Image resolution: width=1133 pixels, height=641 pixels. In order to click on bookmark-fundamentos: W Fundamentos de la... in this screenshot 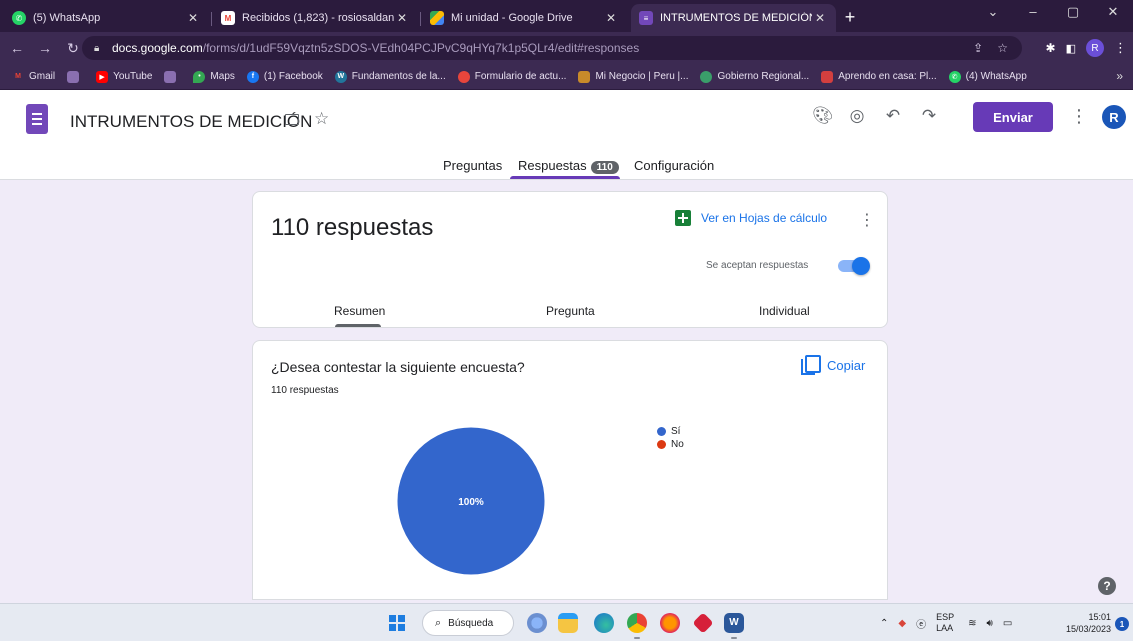, I will do `click(390, 76)`.